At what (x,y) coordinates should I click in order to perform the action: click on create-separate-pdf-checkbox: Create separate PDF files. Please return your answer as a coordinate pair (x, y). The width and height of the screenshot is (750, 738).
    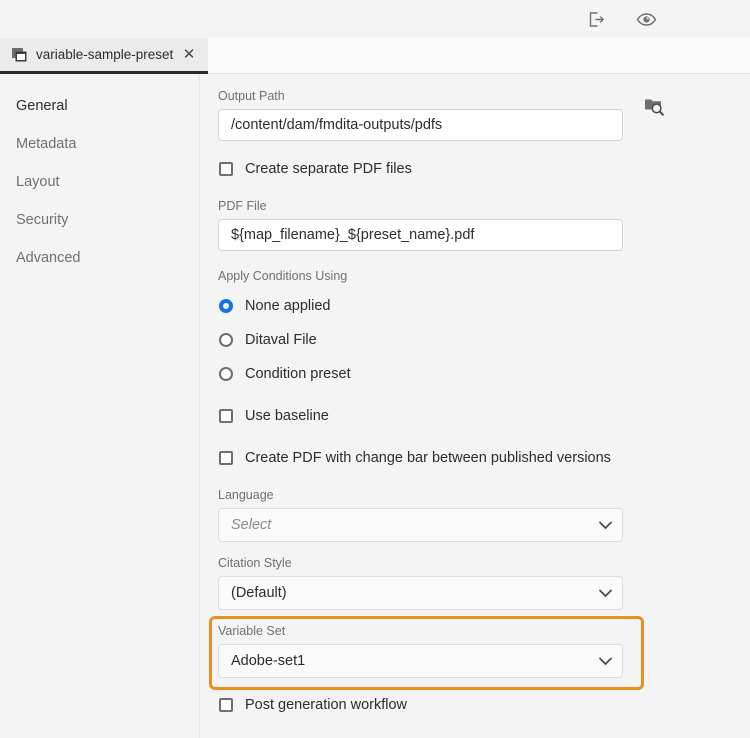
    Looking at the image, I should click on (315, 169).